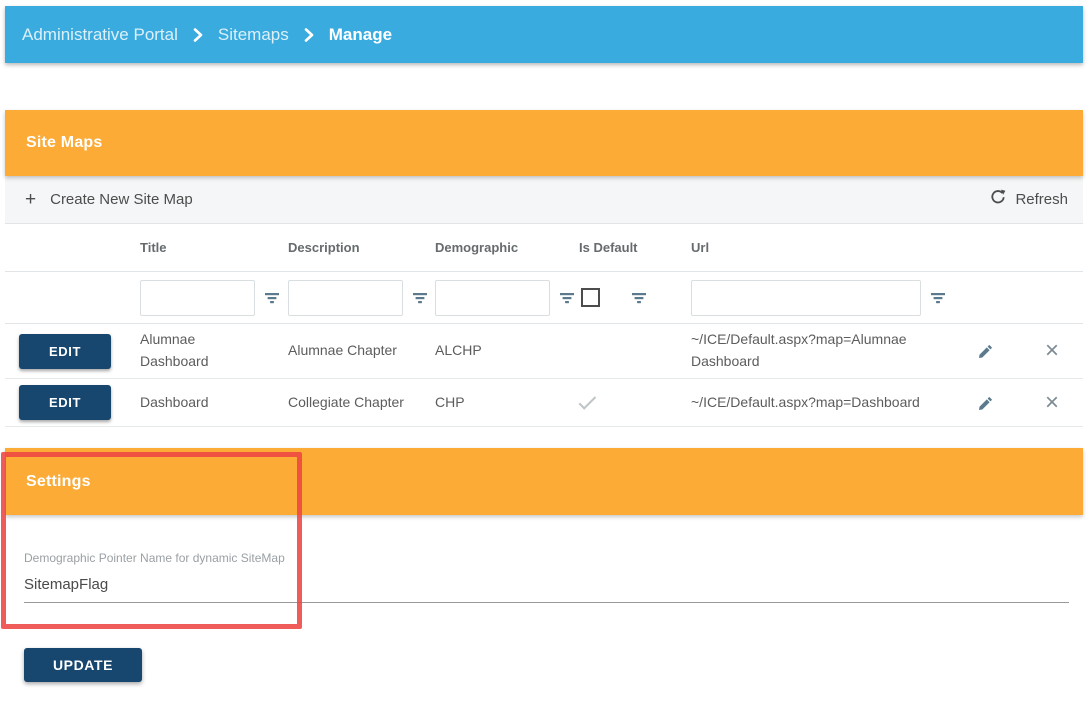 The height and width of the screenshot is (702, 1090). I want to click on breadcrumb-item-administrative-portal: Administrative Portal, so click(100, 35).